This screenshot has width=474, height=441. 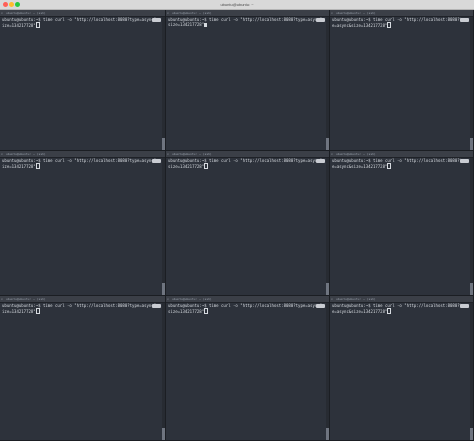 I want to click on title-bar: ubuntu@ubuntu: ~, so click(x=237, y=5).